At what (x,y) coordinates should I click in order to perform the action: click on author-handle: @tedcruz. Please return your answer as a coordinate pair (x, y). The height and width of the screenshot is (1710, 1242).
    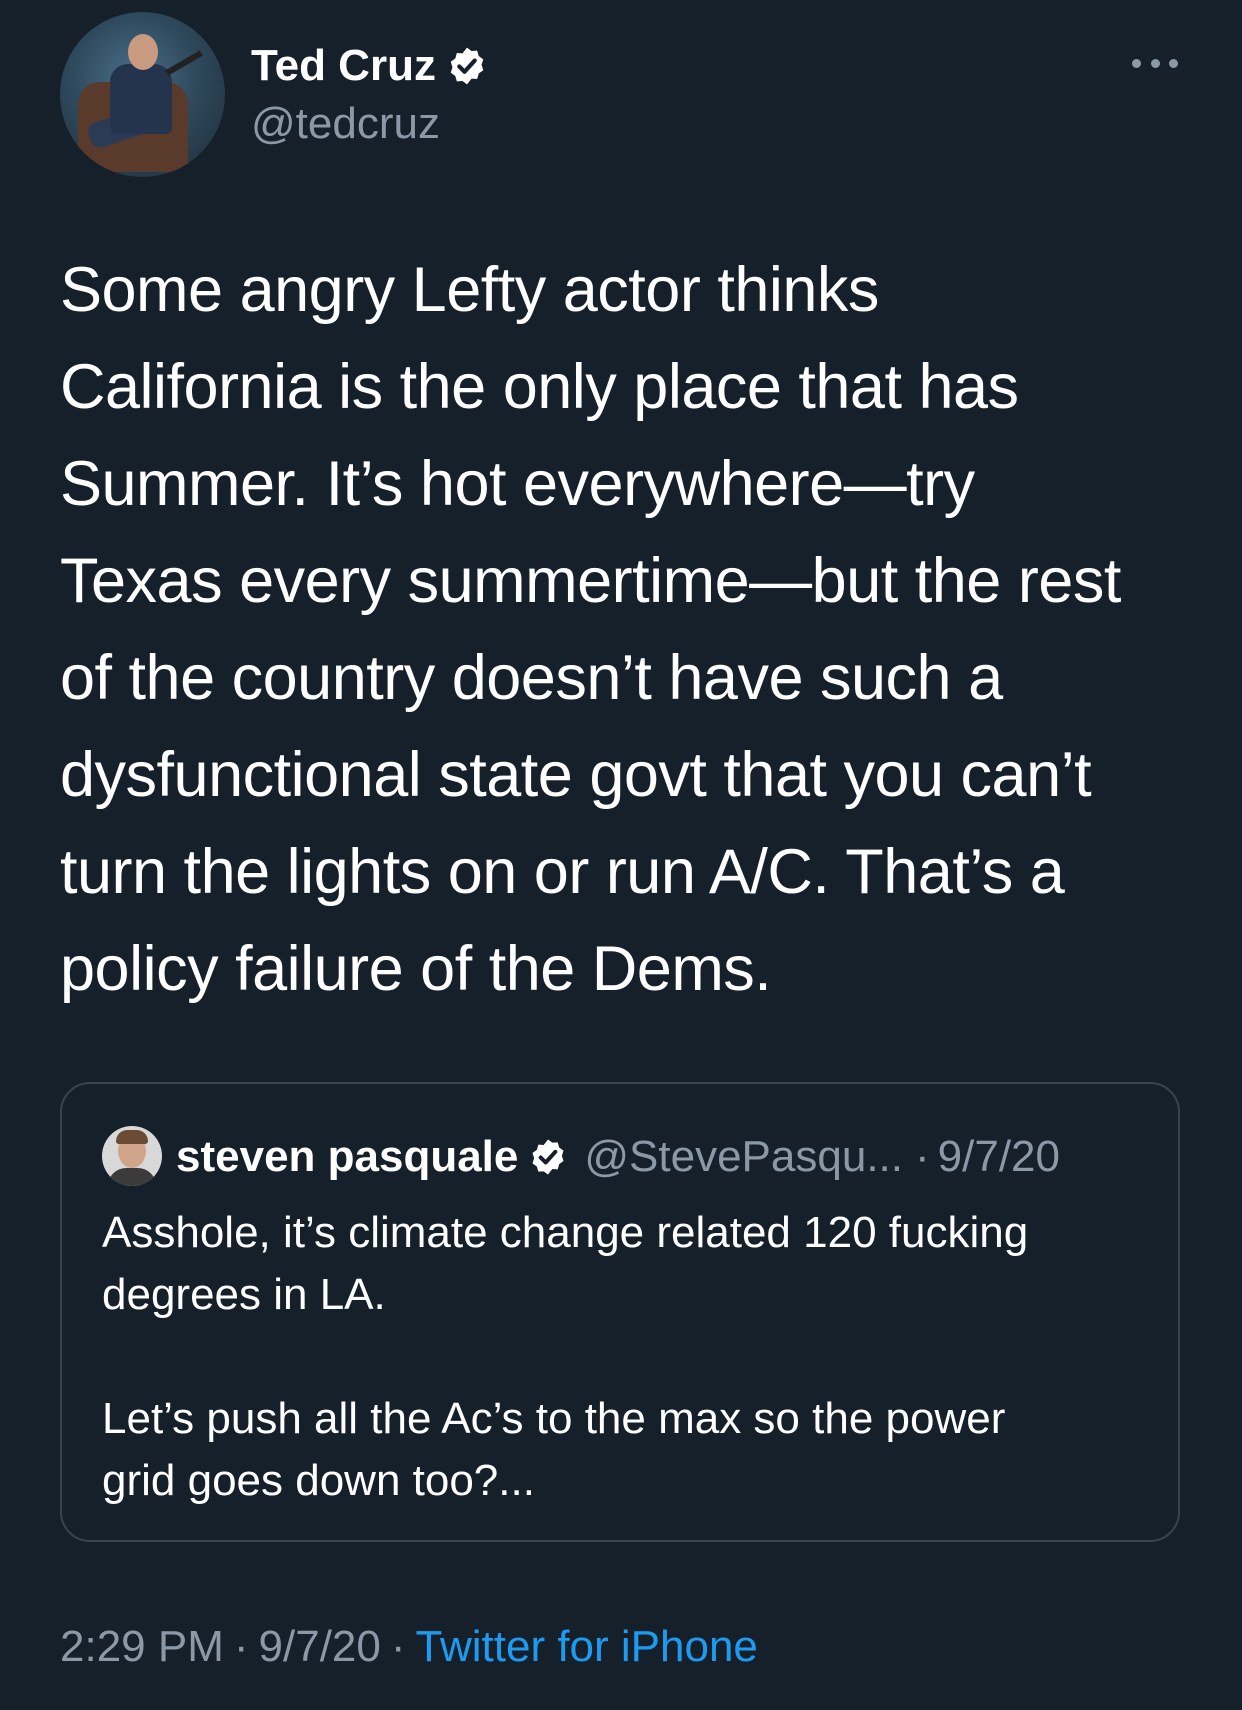
    Looking at the image, I should click on (345, 124).